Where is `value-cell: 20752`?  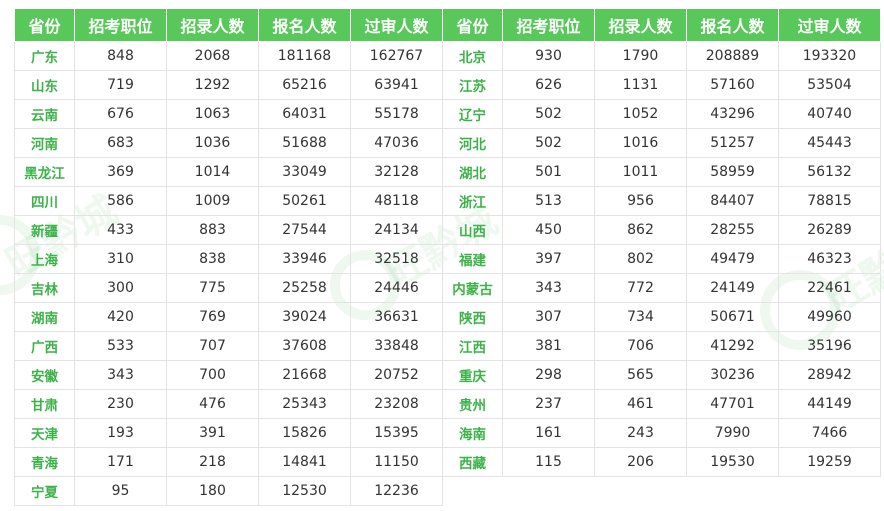
value-cell: 20752 is located at coordinates (396, 375).